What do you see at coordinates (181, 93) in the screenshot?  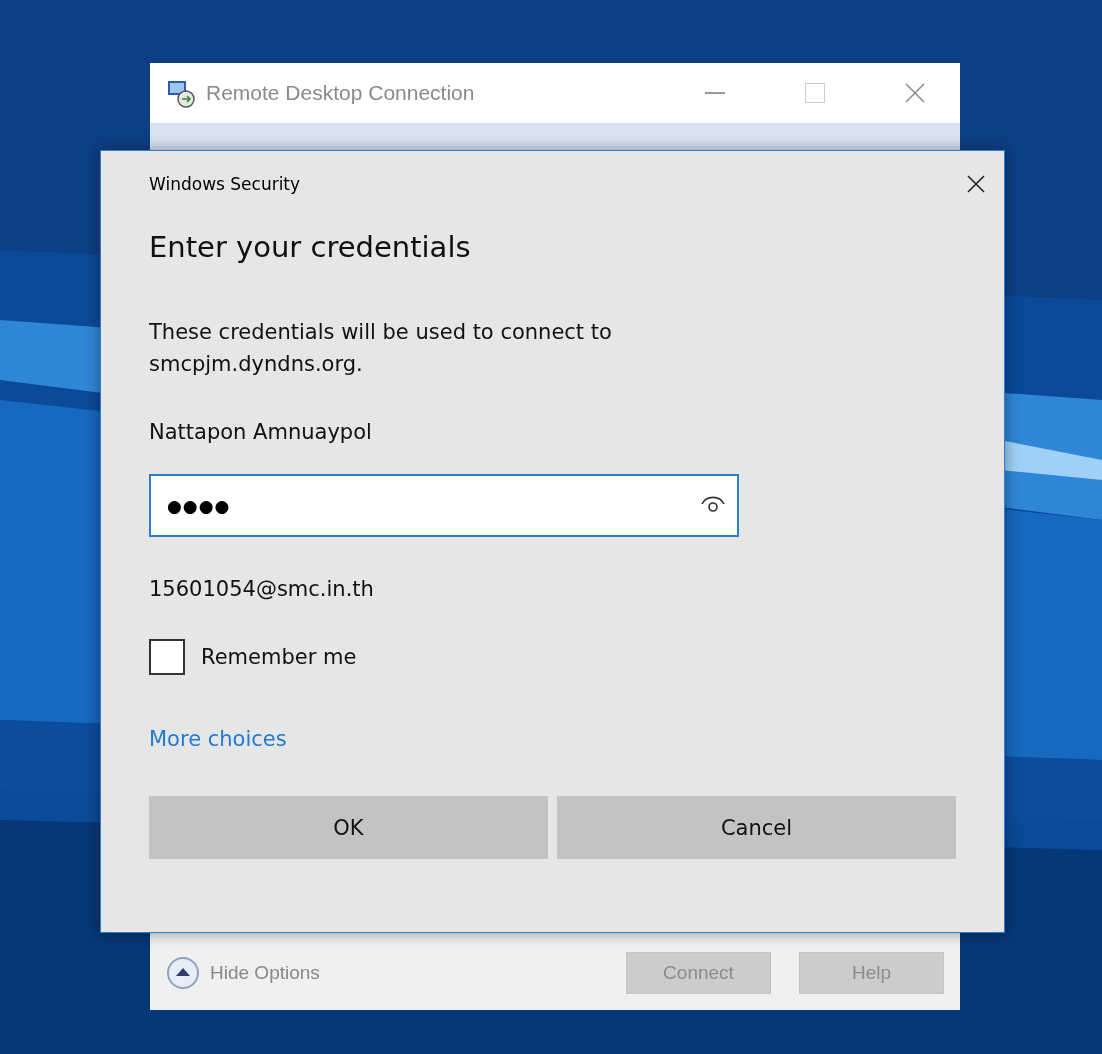 I see `remote-desktop-icon` at bounding box center [181, 93].